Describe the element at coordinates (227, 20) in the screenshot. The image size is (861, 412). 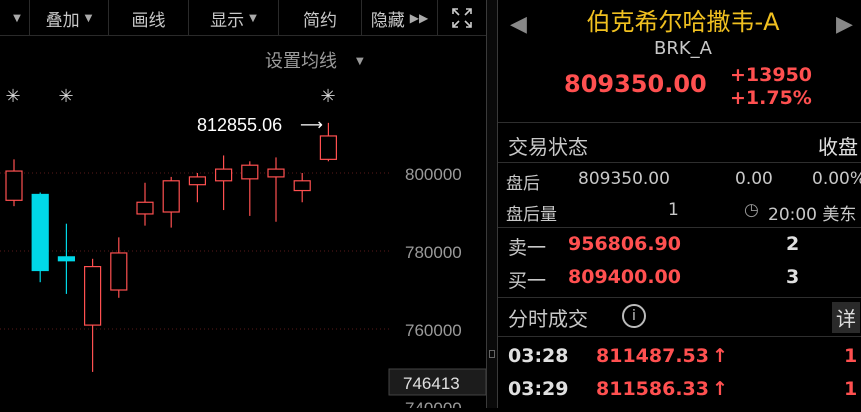
I see `display-label: 显示` at that location.